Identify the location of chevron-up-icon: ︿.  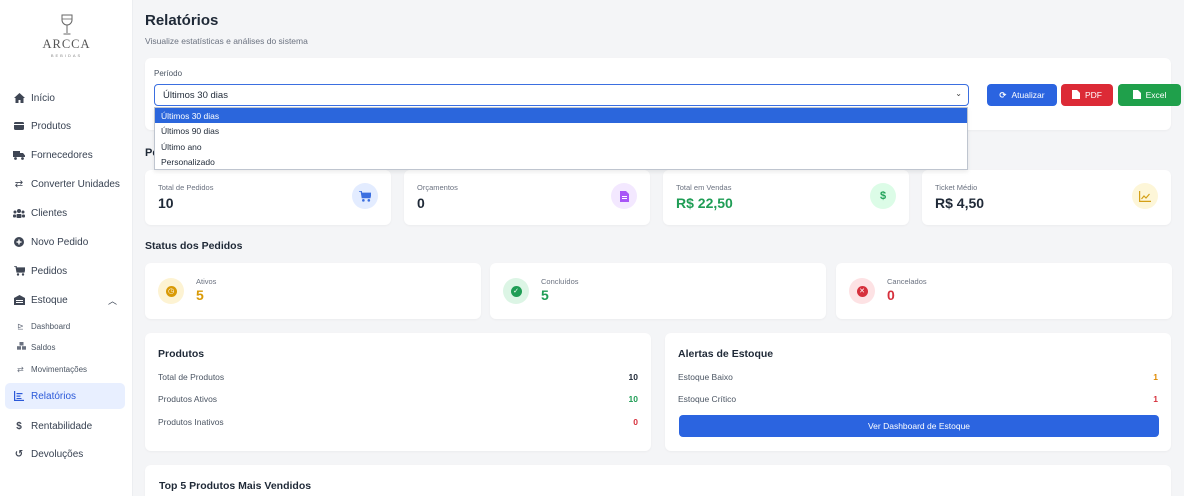
(112, 300).